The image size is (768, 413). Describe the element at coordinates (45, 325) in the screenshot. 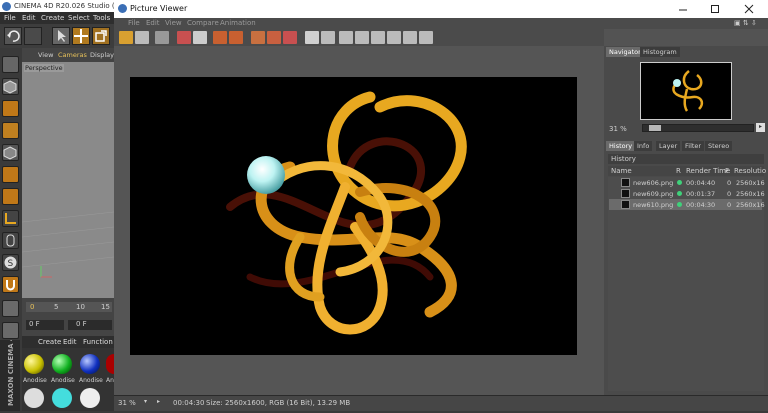

I see `start-frame-field: 0 F` at that location.